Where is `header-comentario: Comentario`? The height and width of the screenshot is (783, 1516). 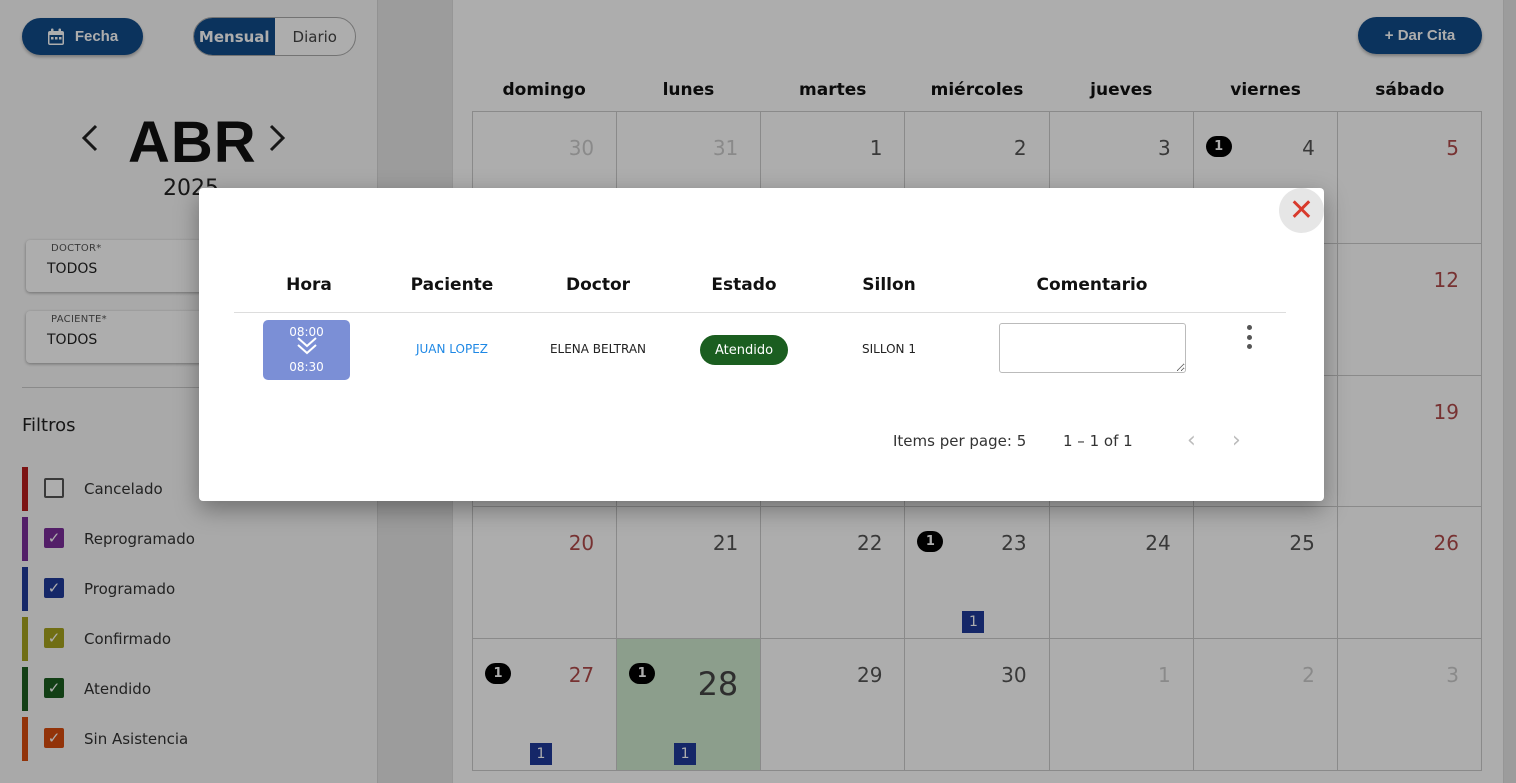
header-comentario: Comentario is located at coordinates (1092, 285).